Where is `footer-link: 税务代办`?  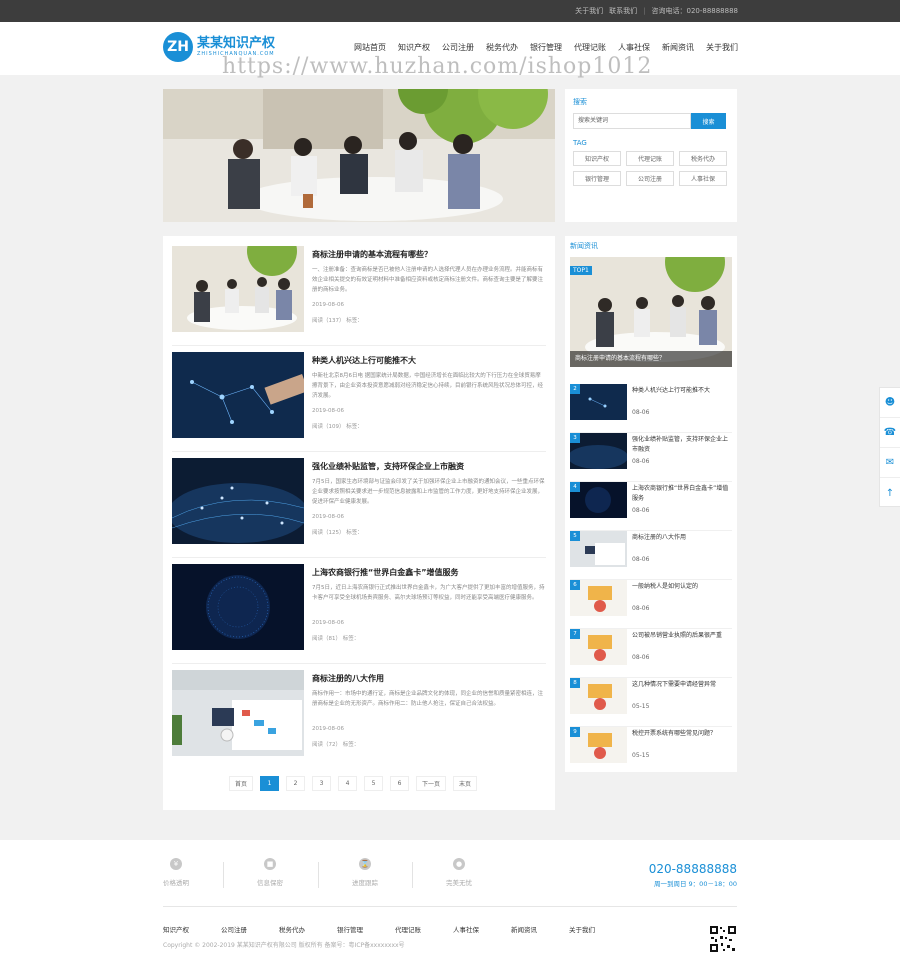 footer-link: 税务代办 is located at coordinates (308, 929).